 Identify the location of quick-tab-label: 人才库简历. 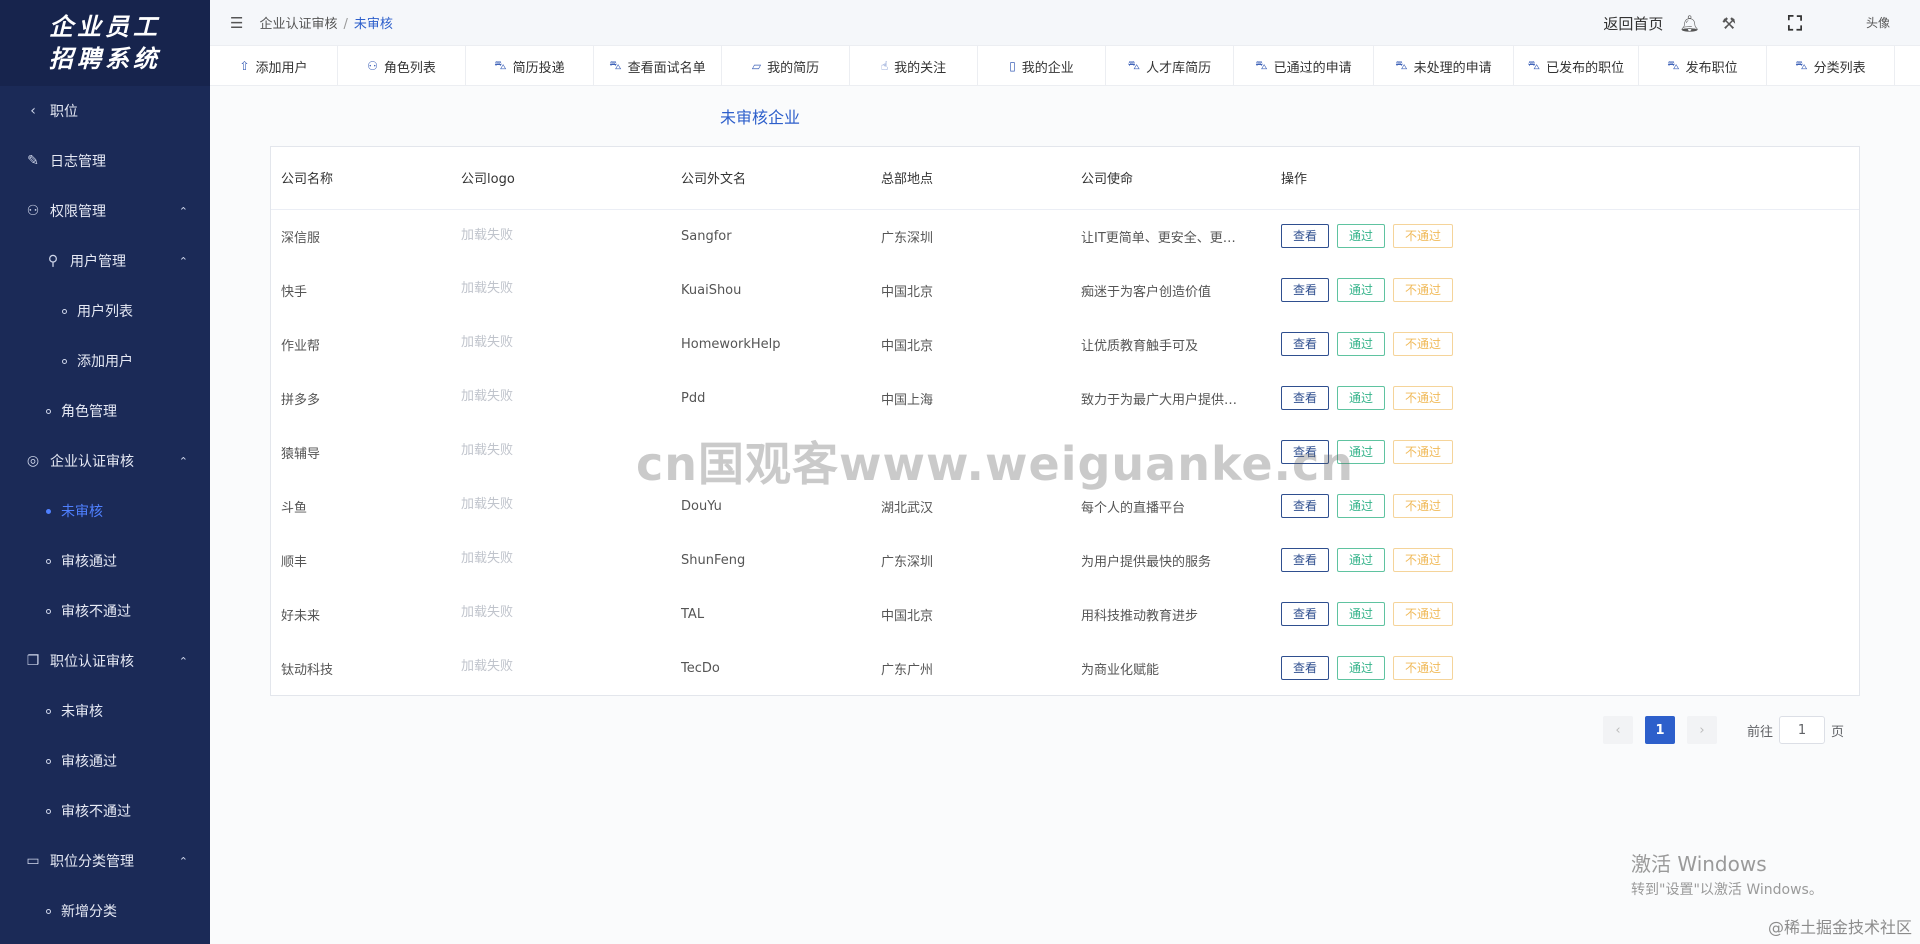
(1179, 68).